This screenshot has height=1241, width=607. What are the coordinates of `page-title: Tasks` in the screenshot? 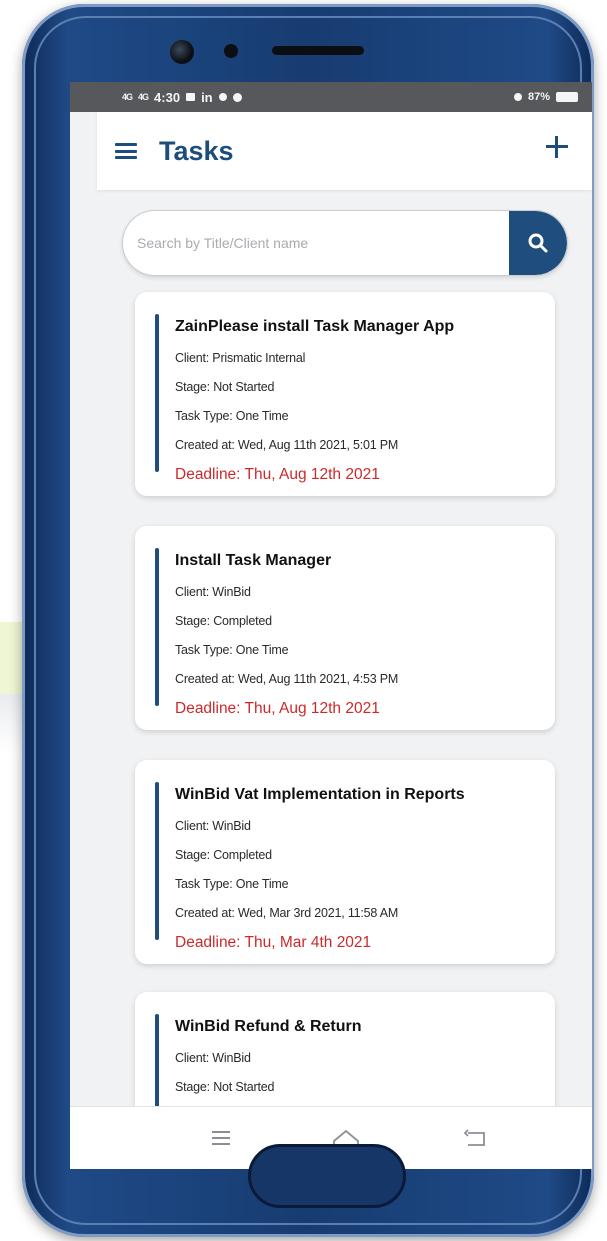 It's located at (196, 150).